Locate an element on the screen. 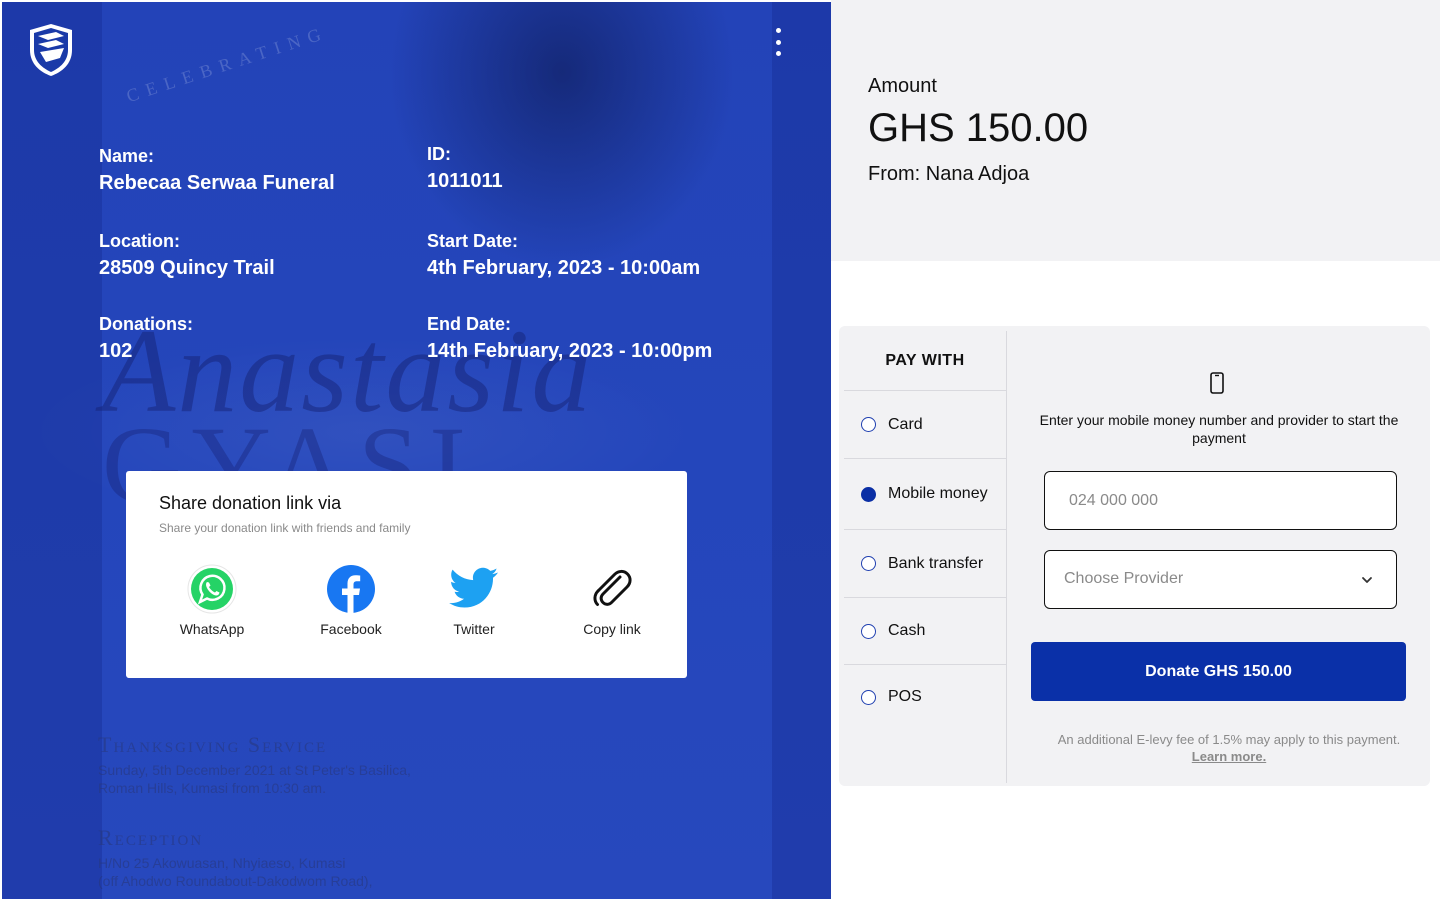 The width and height of the screenshot is (1440, 899). decorative-frame-left is located at coordinates (52, 450).